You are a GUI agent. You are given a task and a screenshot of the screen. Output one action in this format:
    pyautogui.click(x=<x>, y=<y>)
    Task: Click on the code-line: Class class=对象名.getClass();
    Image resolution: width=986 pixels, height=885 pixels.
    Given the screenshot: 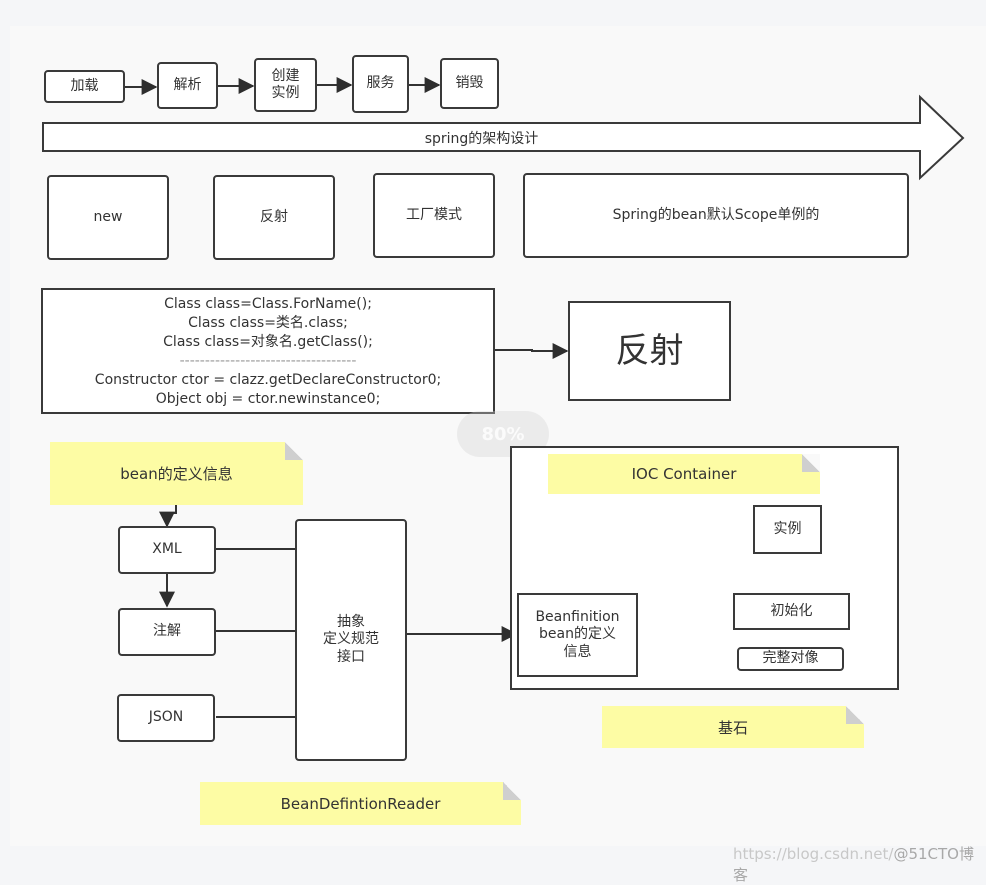 What is the action you would take?
    pyautogui.click(x=268, y=342)
    